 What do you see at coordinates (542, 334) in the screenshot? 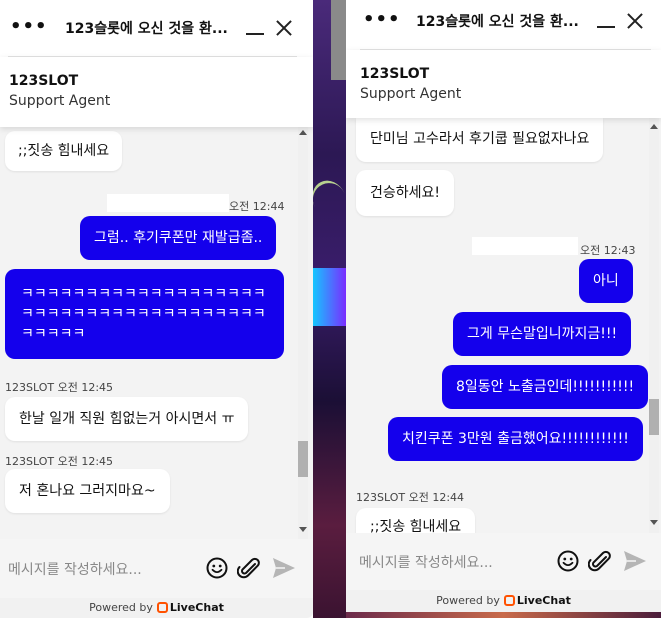
I see `visitor-message: 그게 무슨말입니까지금!!!` at bounding box center [542, 334].